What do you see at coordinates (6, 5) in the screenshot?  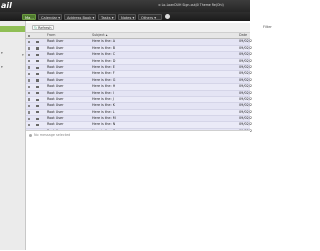 I see `app-logo: ail` at bounding box center [6, 5].